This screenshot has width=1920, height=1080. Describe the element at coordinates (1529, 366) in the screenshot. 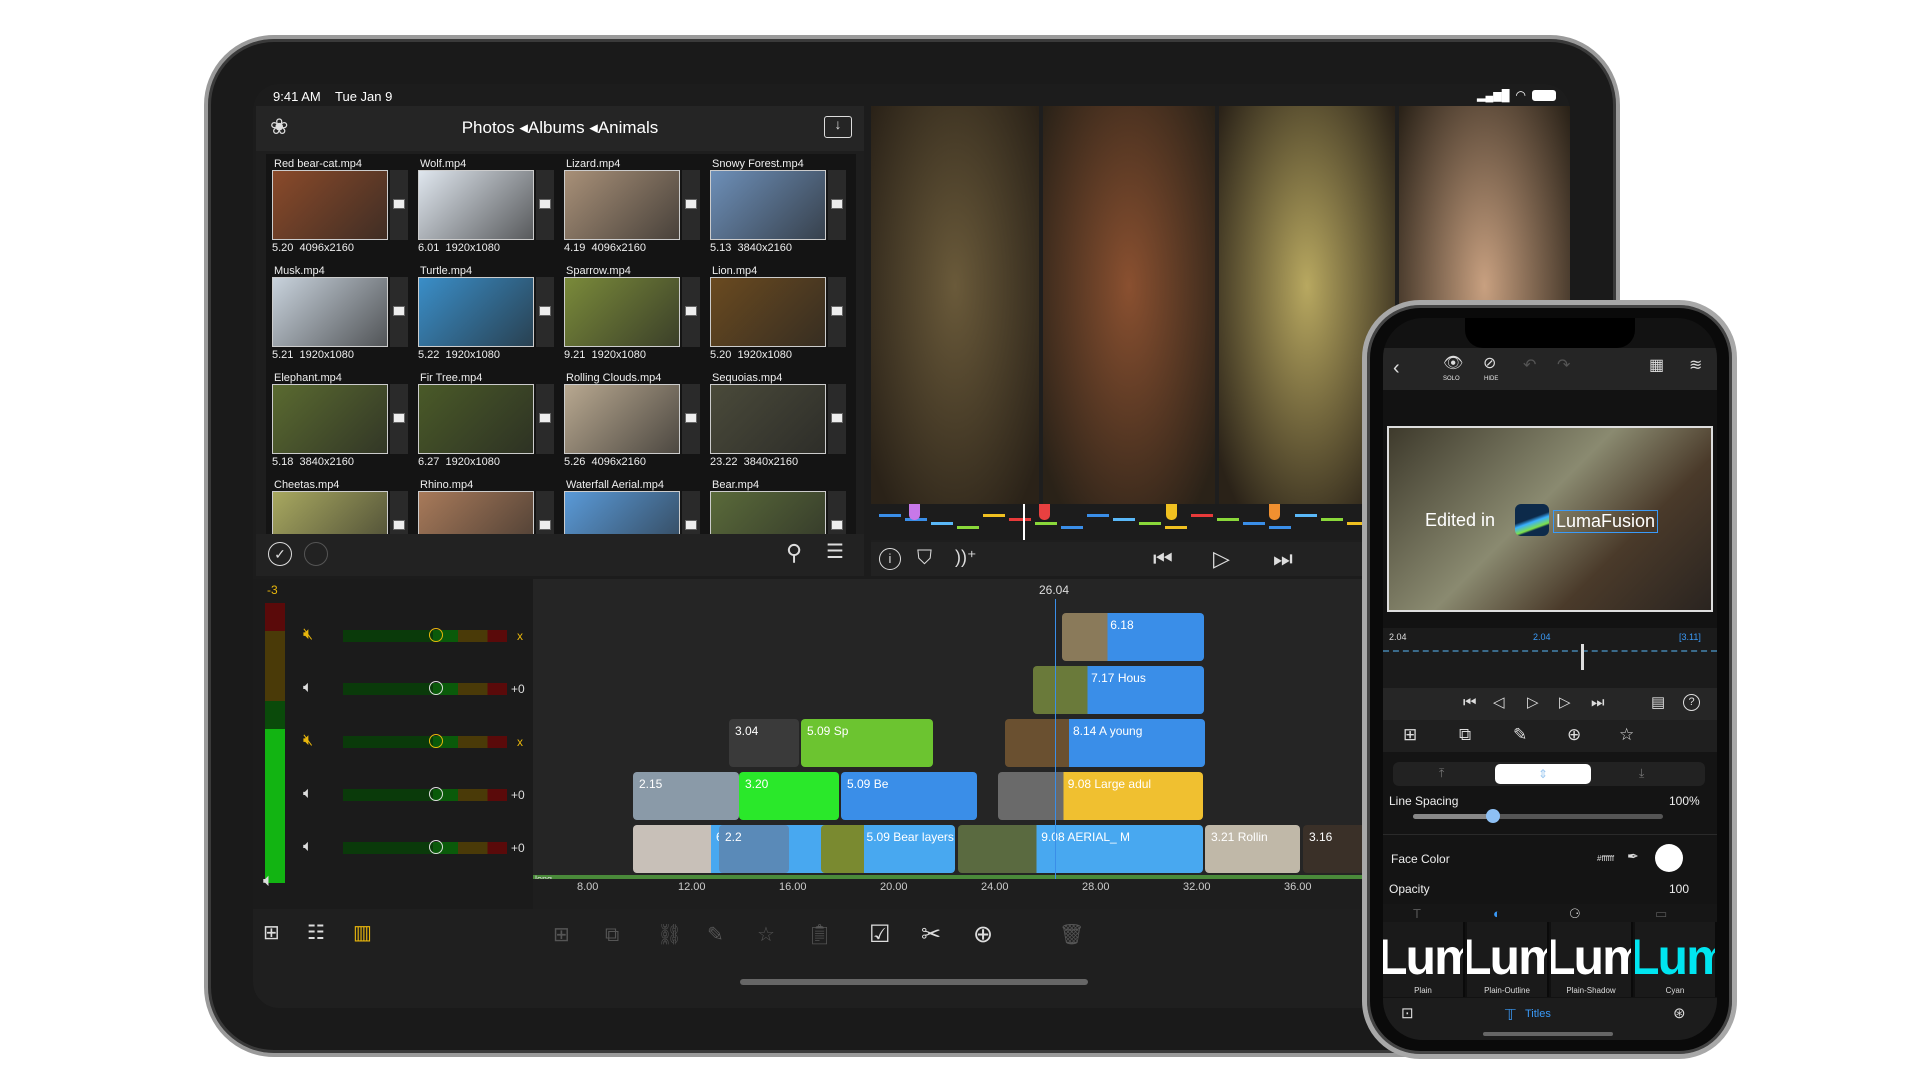

I see `undo-icon: ↶` at that location.